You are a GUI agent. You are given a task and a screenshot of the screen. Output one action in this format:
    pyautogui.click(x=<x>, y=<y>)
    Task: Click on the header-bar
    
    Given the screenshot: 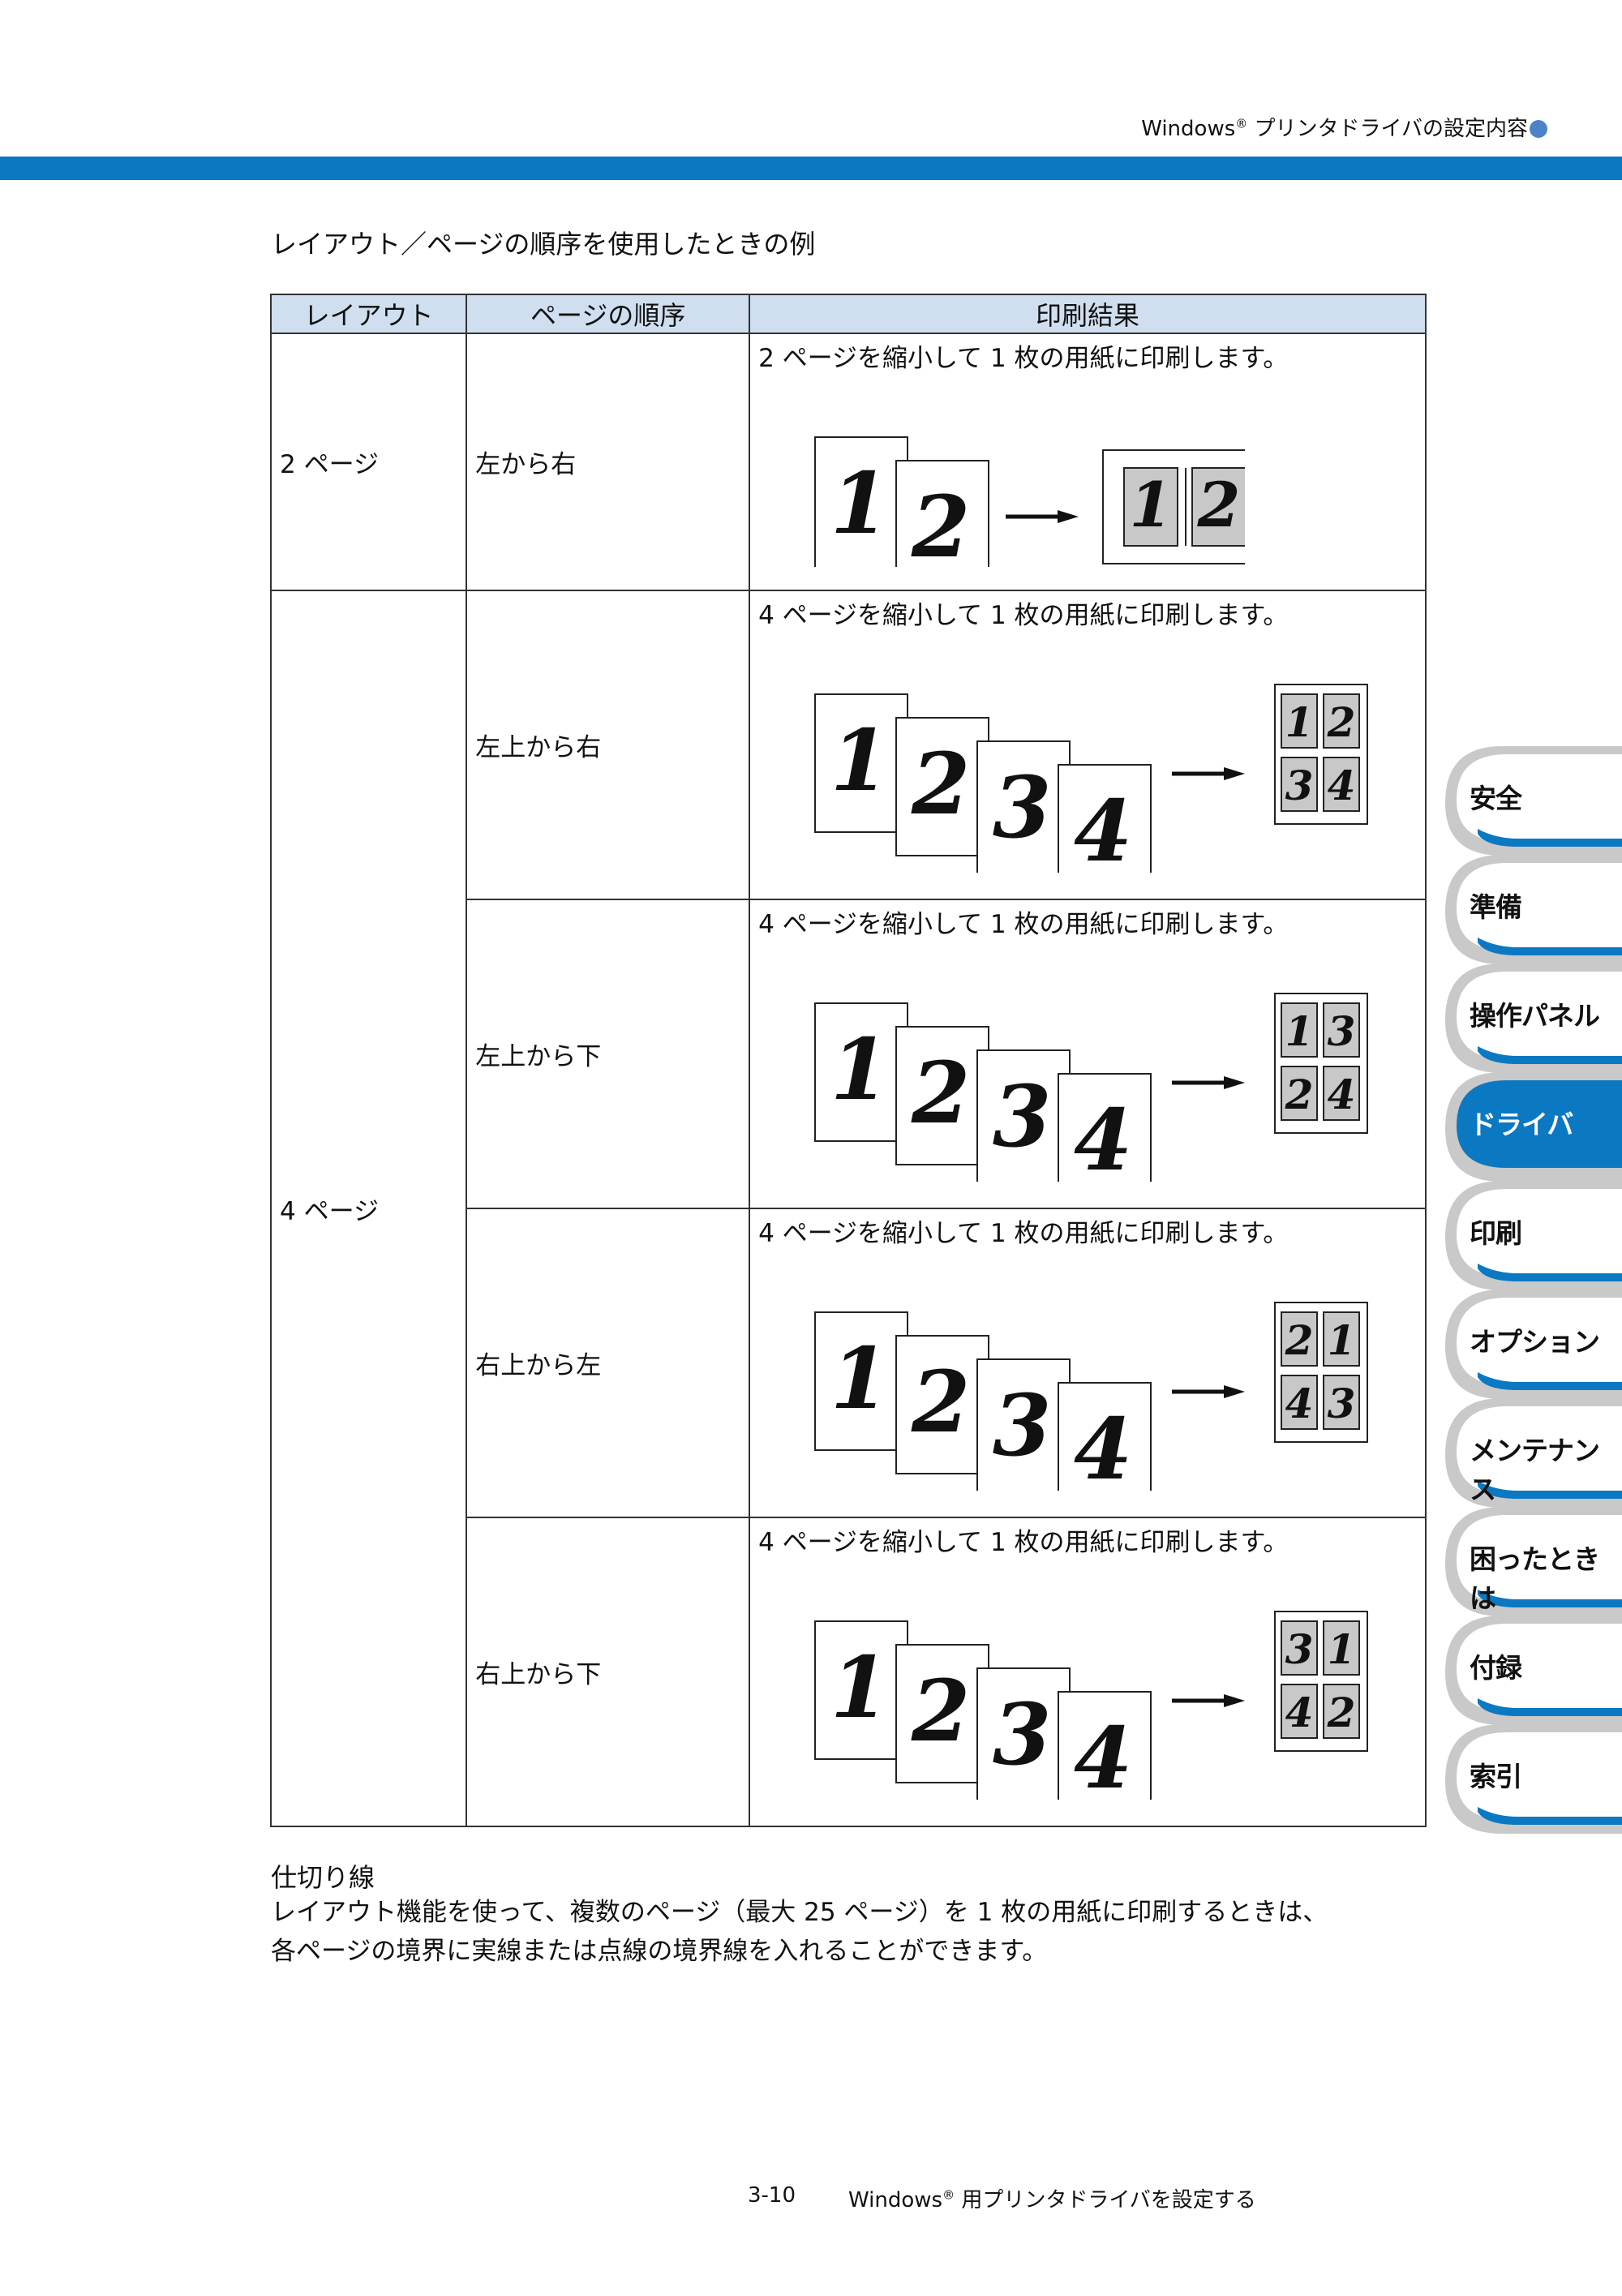 What is the action you would take?
    pyautogui.click(x=811, y=168)
    